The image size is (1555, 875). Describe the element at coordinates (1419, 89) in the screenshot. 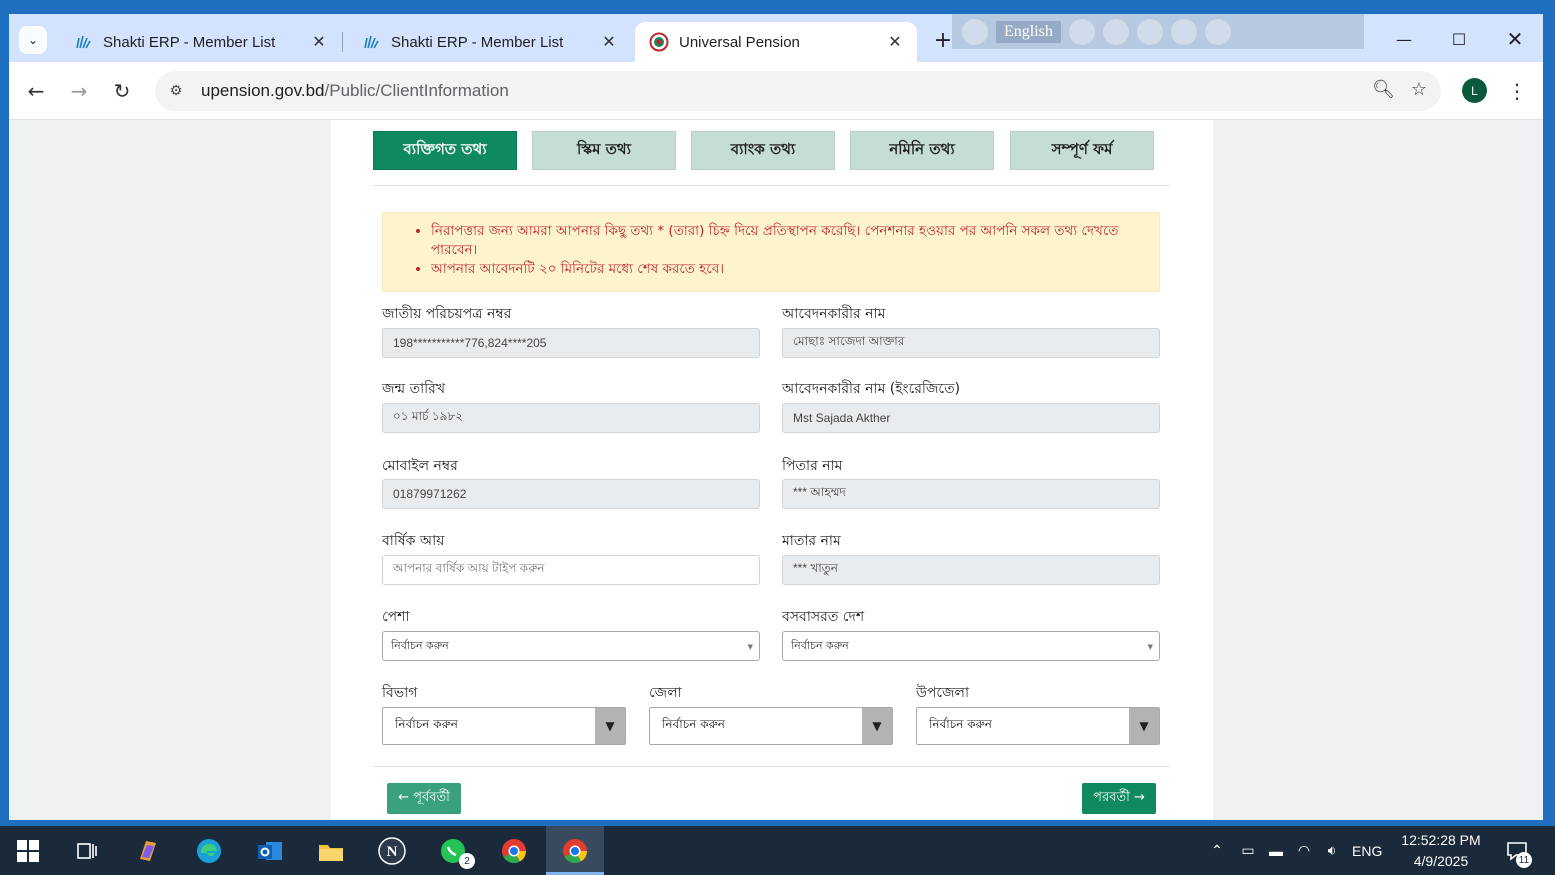

I see `bookmark-star-icon: ☆` at that location.